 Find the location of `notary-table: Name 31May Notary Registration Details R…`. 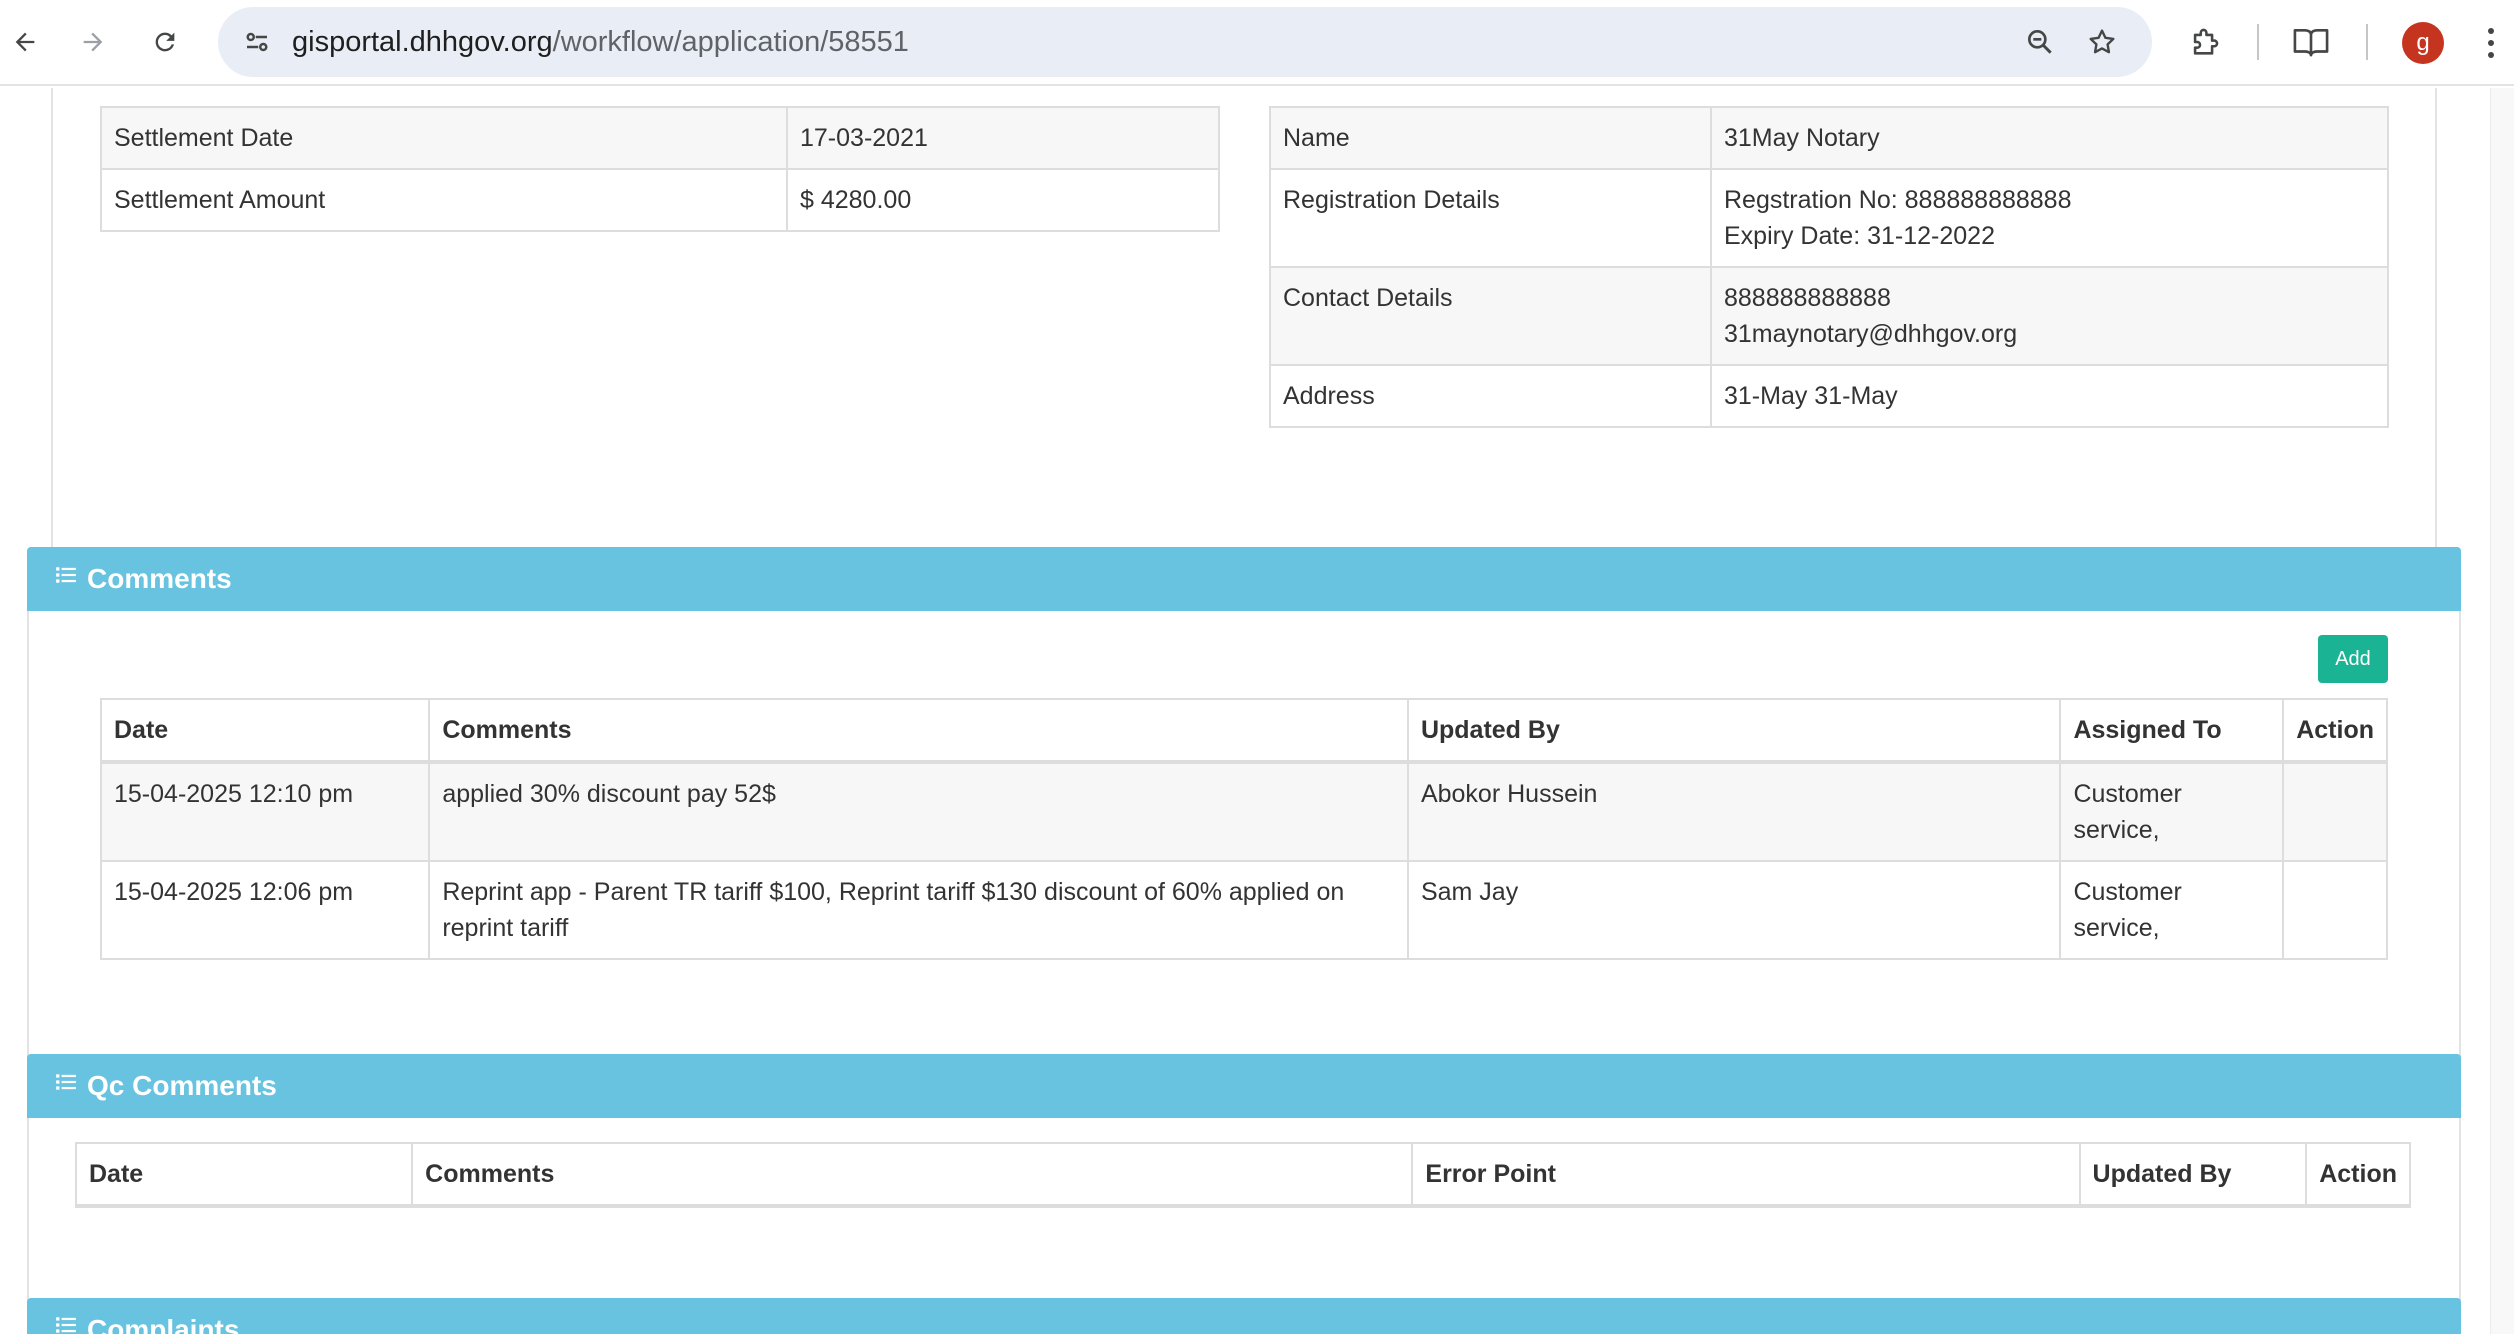

notary-table: Name 31May Notary Registration Details R… is located at coordinates (1829, 267).